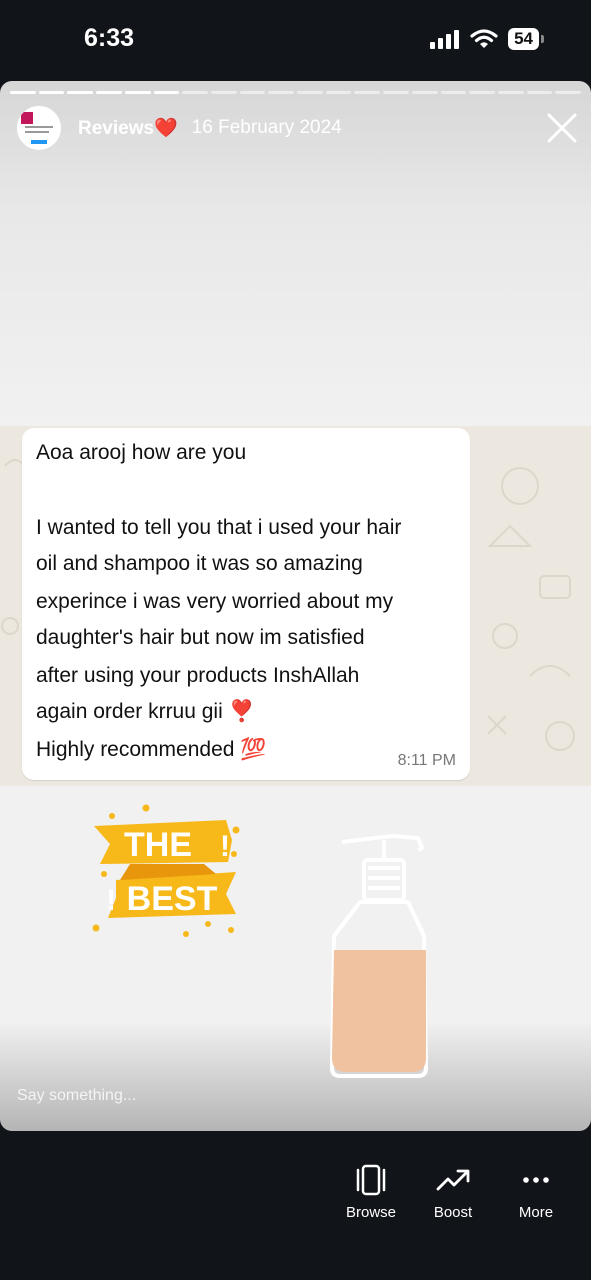  Describe the element at coordinates (200, 637) in the screenshot. I see `message-line: daughter's hair but now im satisfied` at that location.